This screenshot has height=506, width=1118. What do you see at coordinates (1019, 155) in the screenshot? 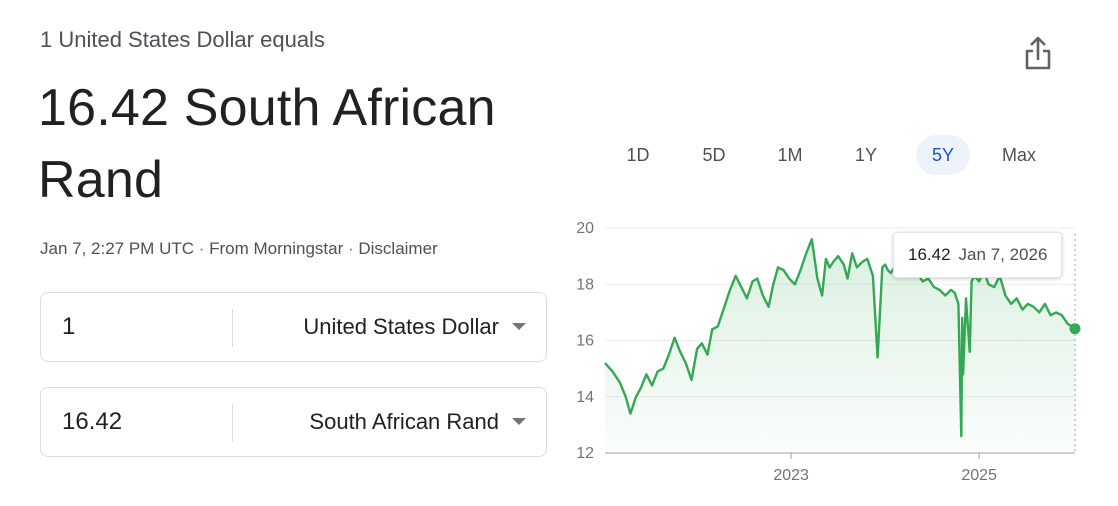
I see `tab-max: Max` at bounding box center [1019, 155].